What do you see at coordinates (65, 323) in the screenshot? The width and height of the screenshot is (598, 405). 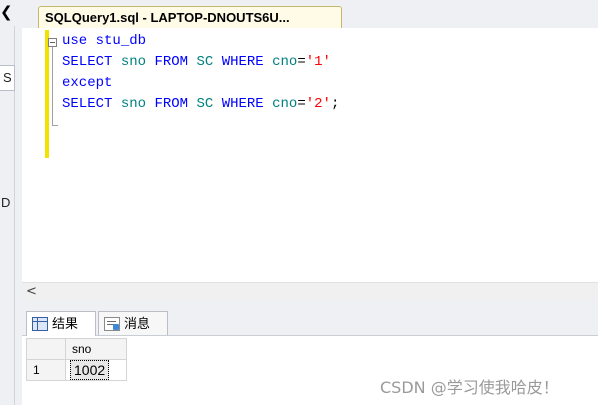 I see `tab-results-label: 结果` at bounding box center [65, 323].